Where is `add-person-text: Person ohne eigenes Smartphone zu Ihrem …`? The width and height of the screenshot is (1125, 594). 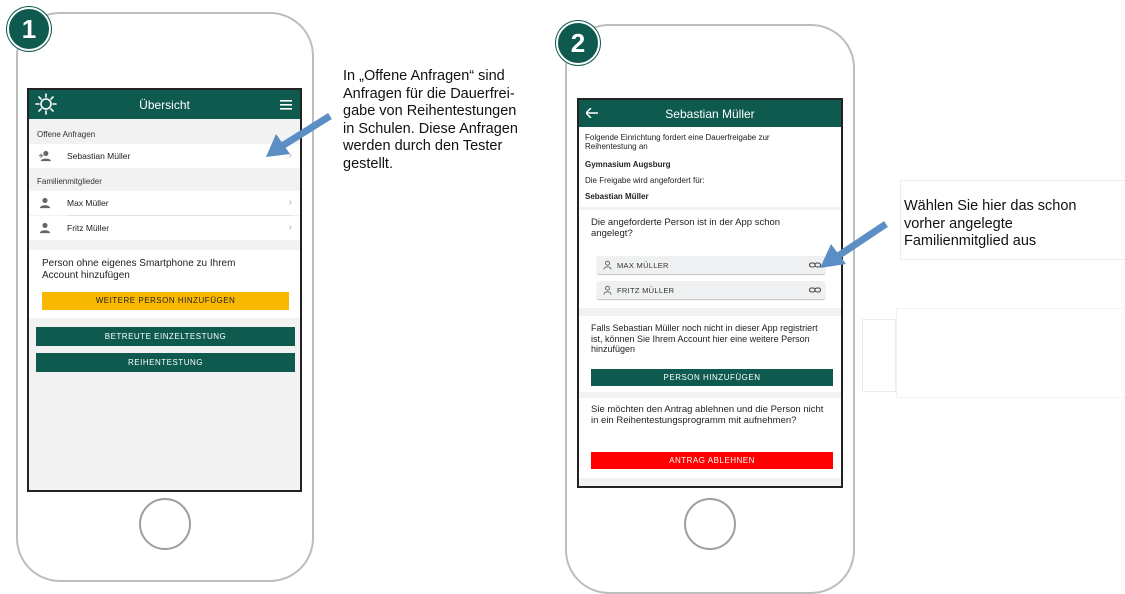
add-person-text: Person ohne eigenes Smartphone zu Ihrem … is located at coordinates (139, 269).